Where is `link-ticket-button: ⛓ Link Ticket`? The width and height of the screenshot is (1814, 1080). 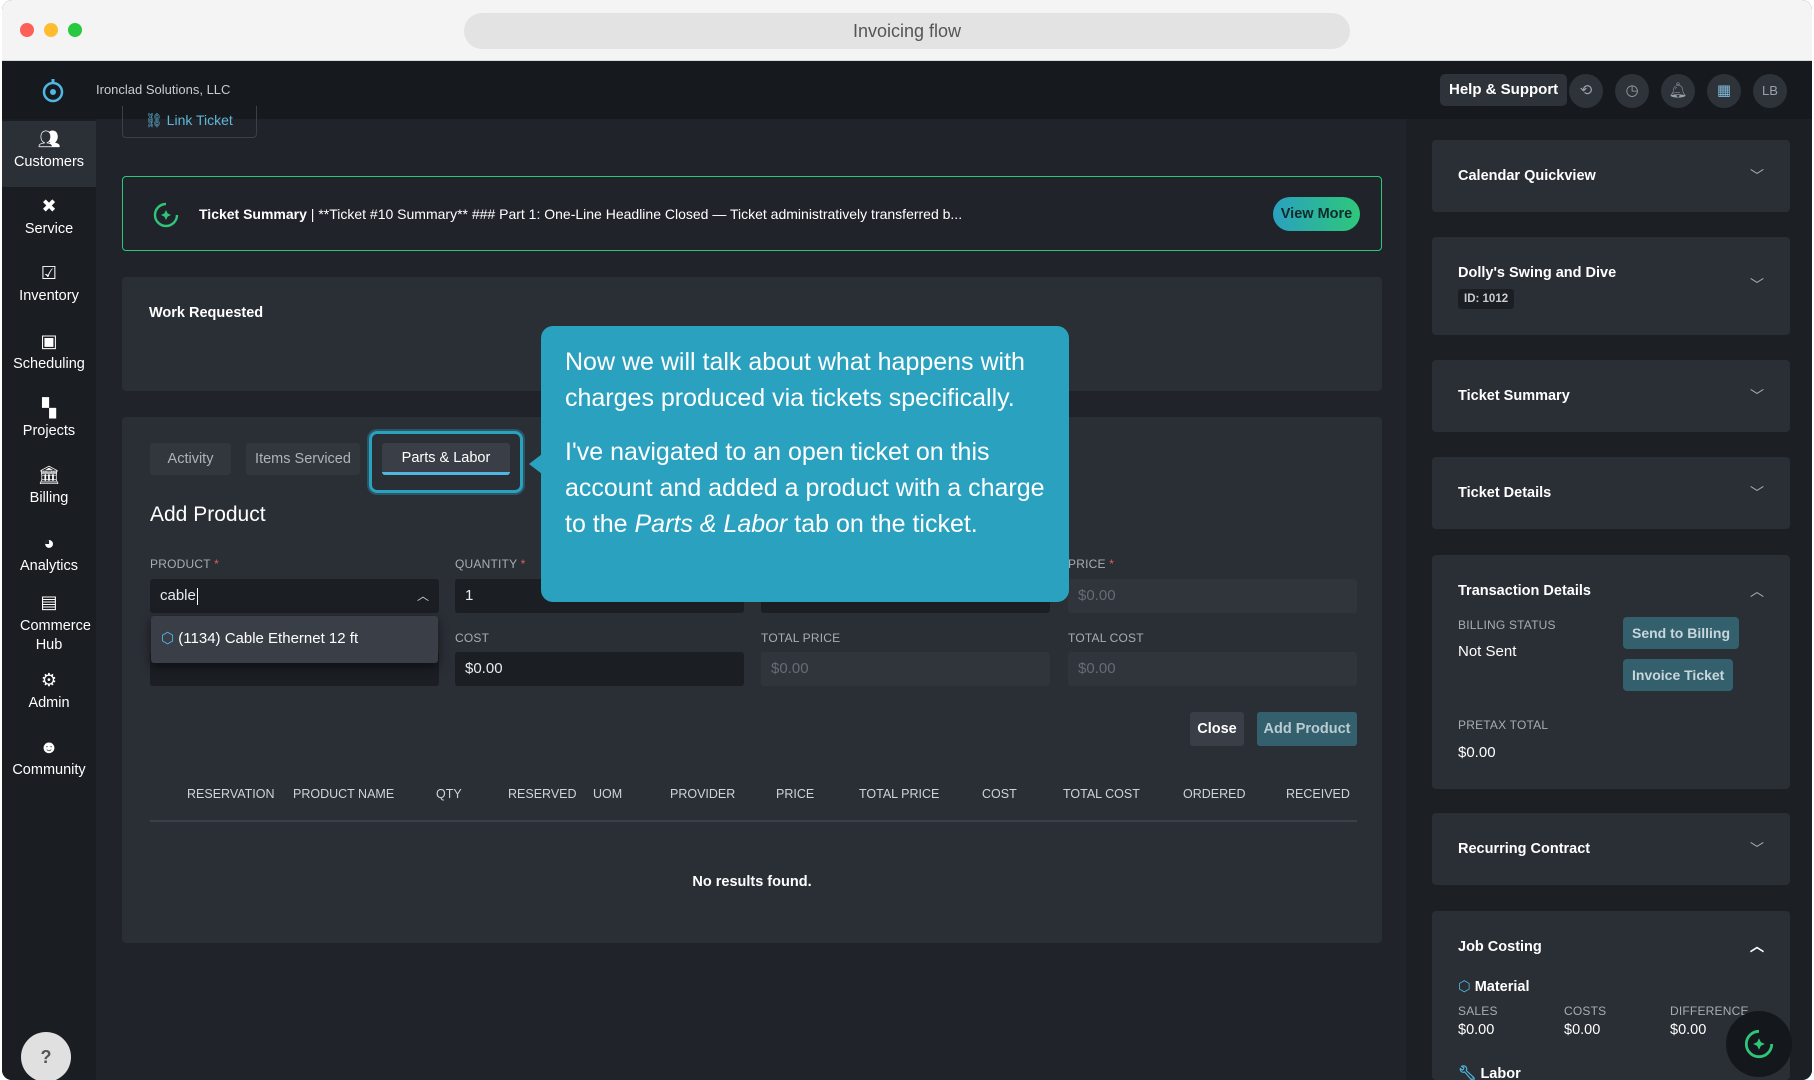
link-ticket-button: ⛓ Link Ticket is located at coordinates (189, 122).